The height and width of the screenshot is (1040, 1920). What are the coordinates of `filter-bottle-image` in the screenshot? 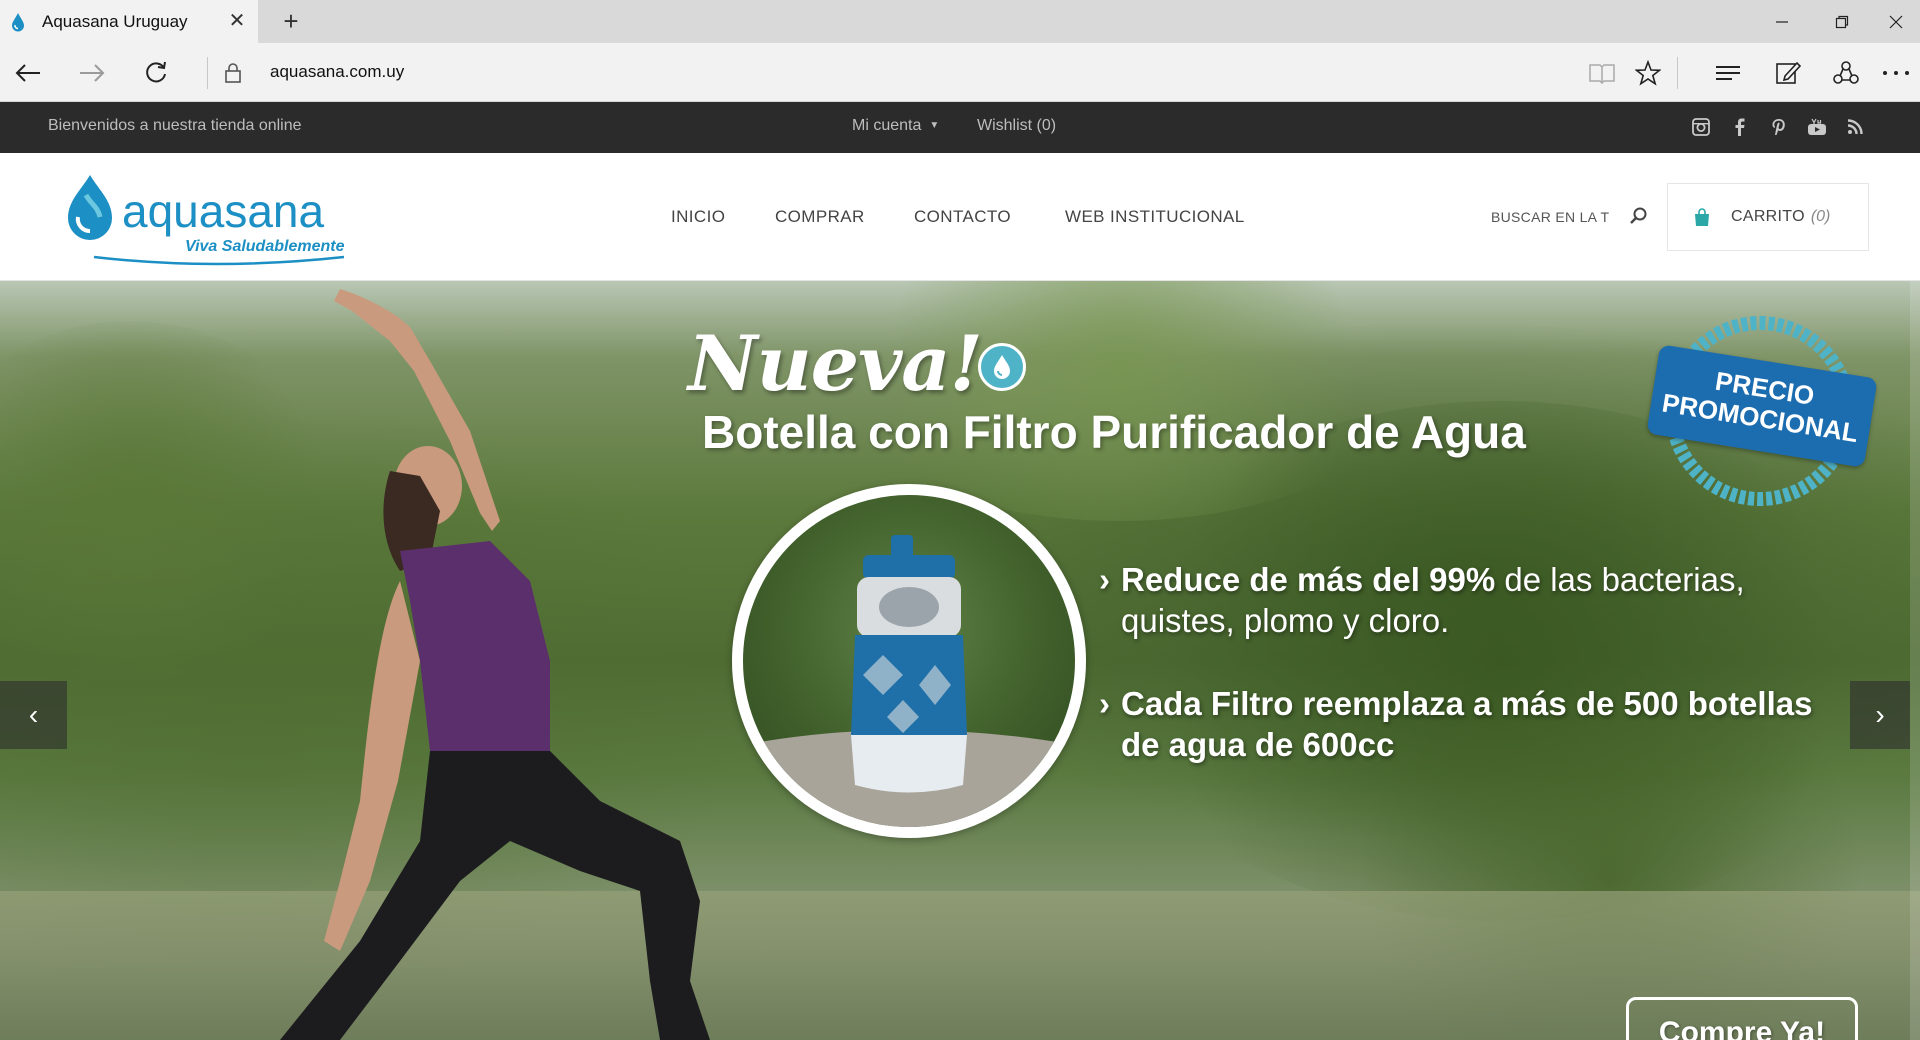 It's located at (909, 661).